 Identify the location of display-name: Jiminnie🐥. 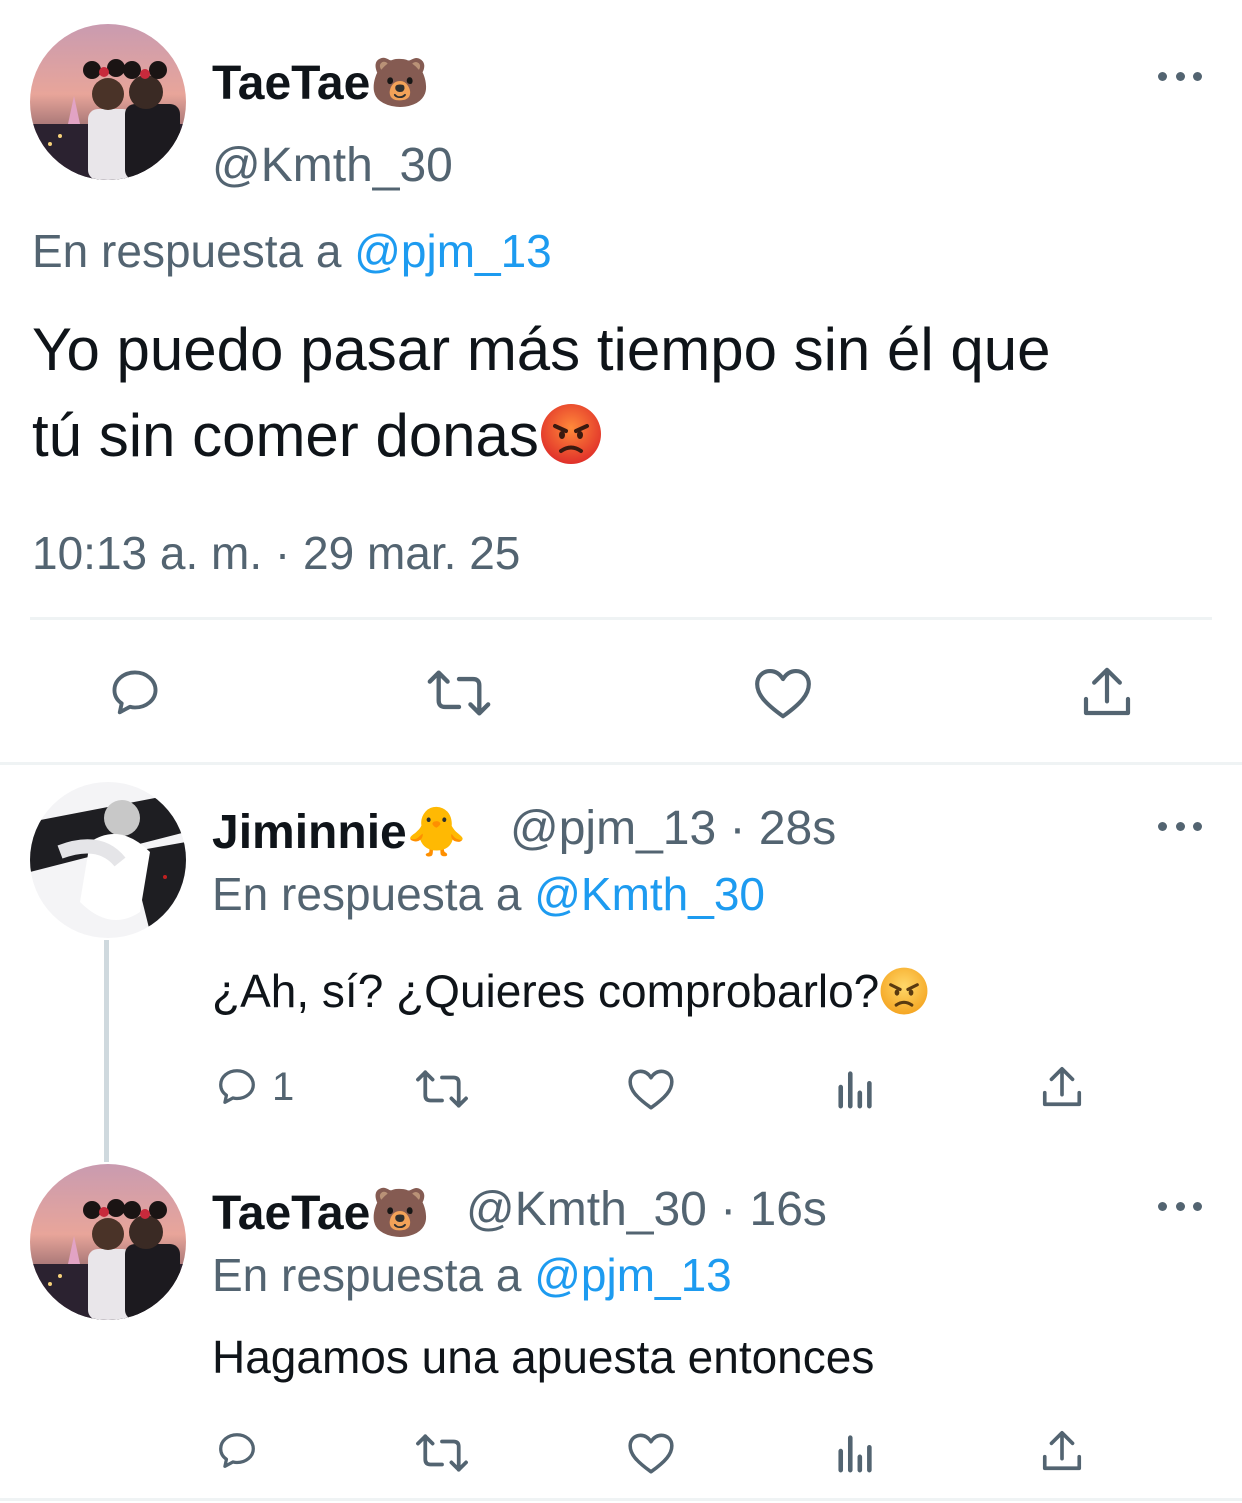
(339, 831).